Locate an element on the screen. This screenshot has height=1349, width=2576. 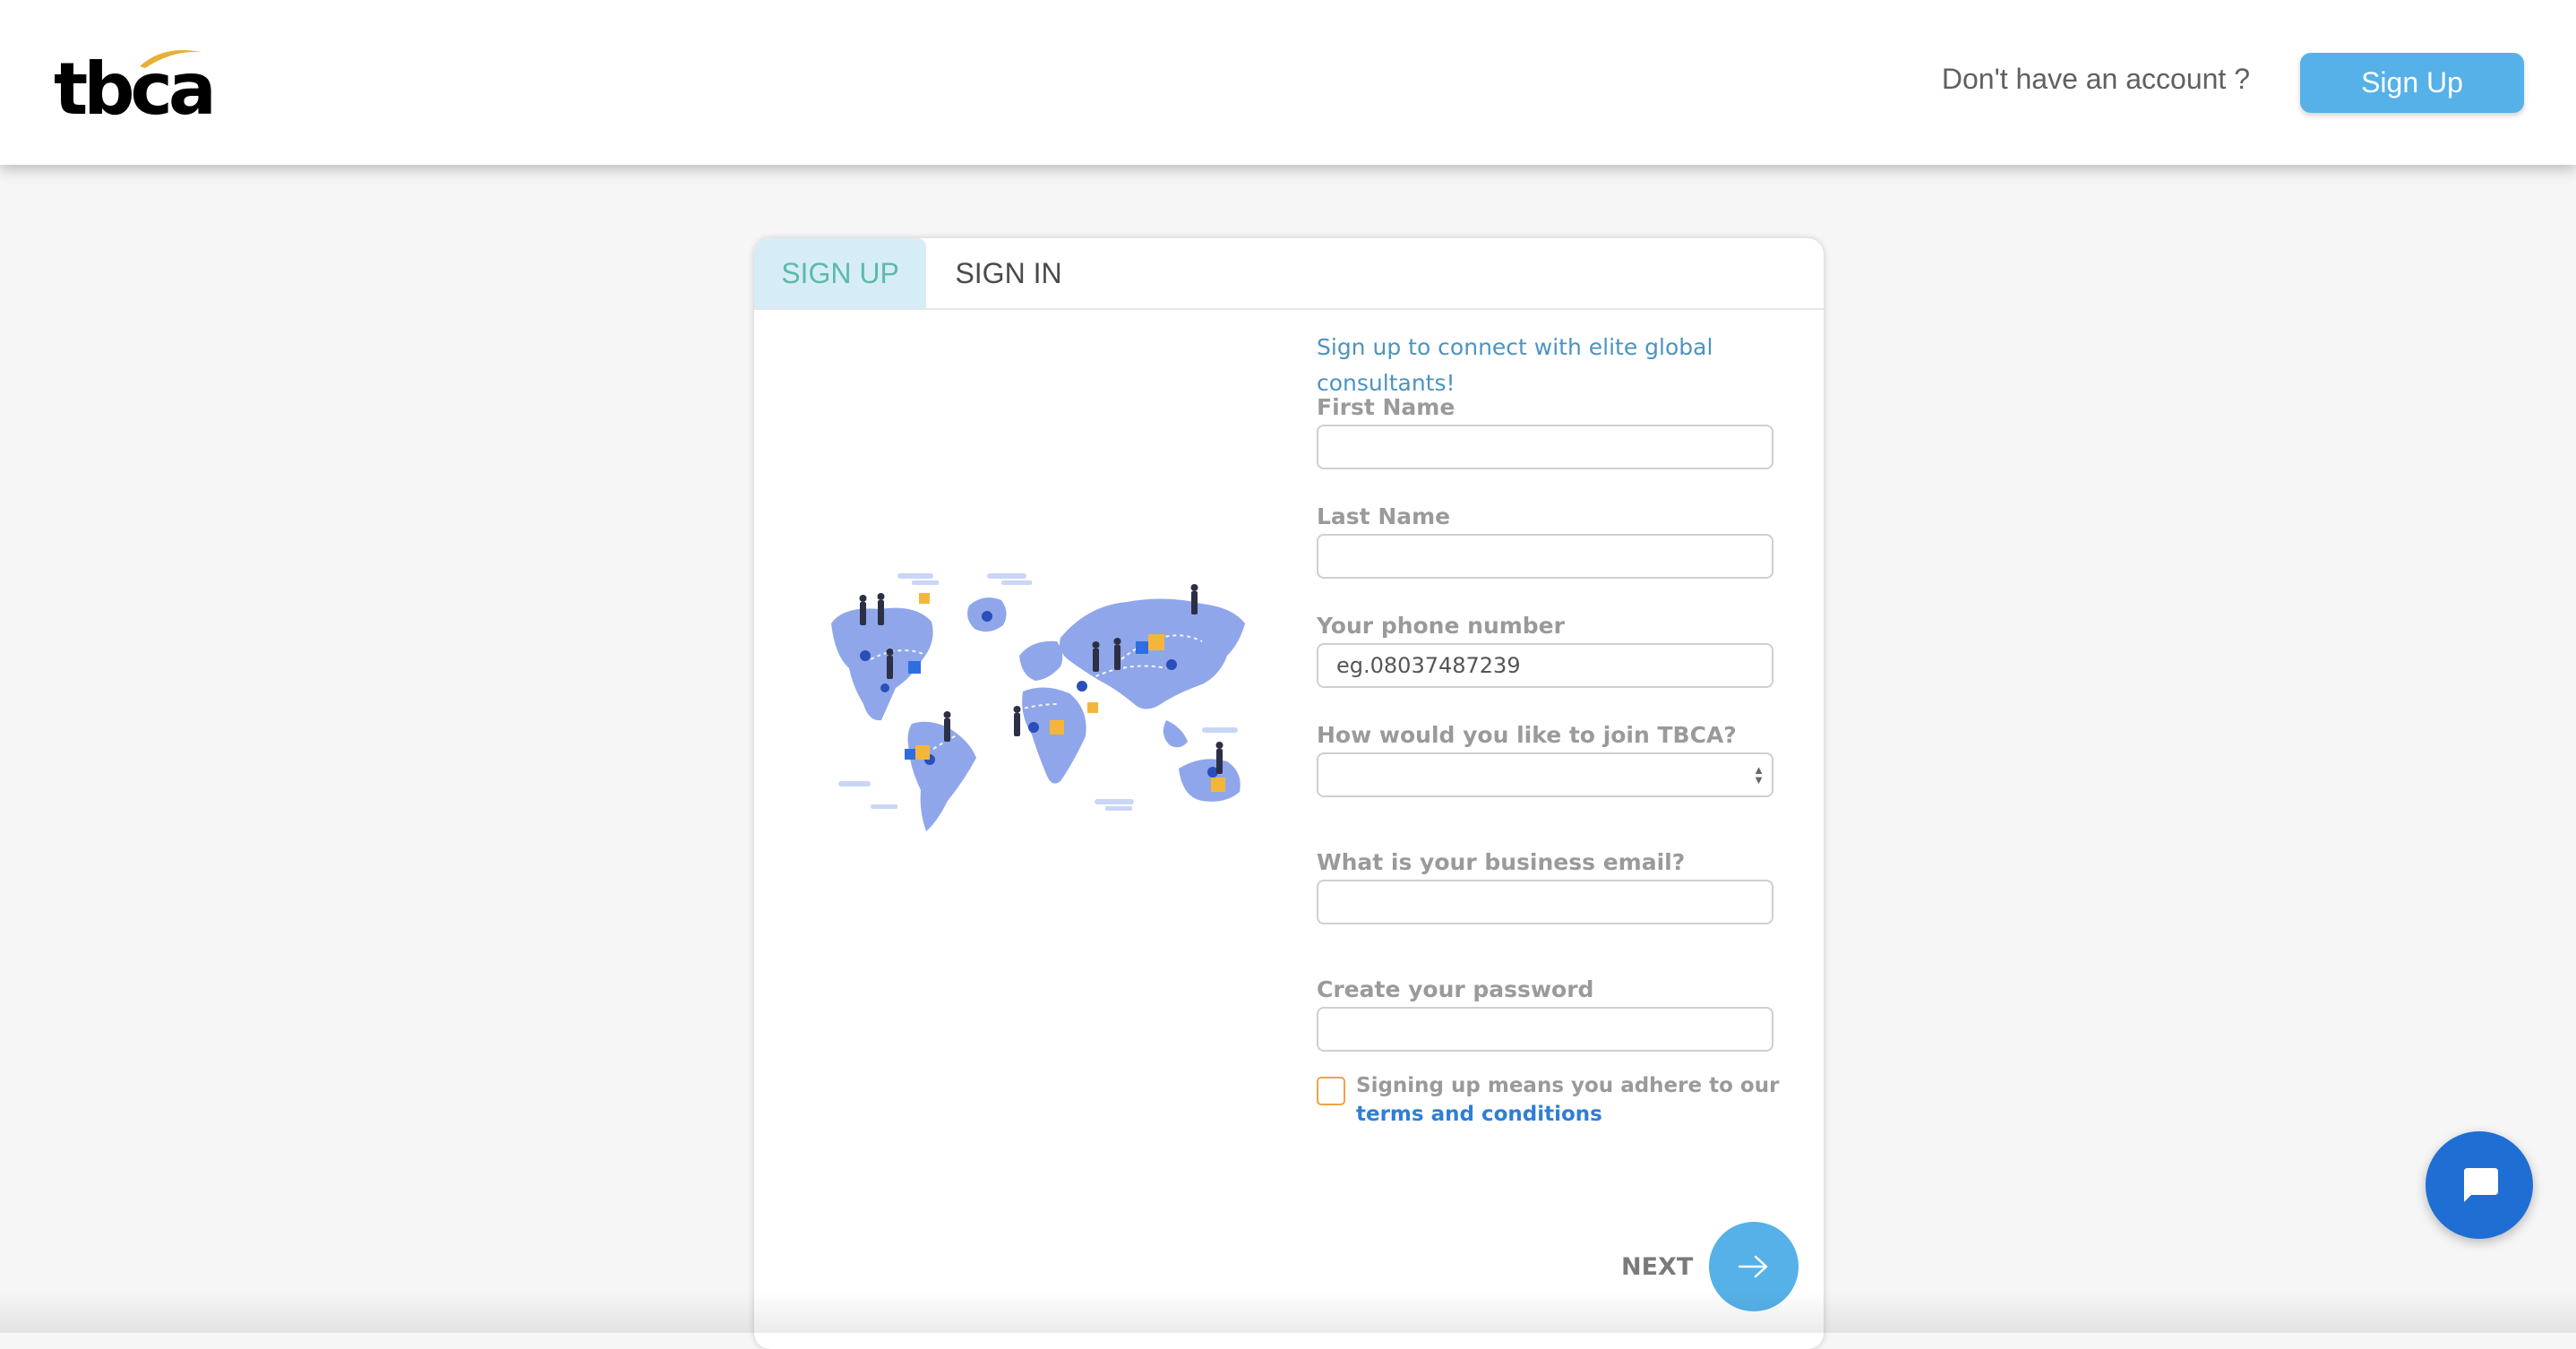
business-email-input is located at coordinates (1545, 902).